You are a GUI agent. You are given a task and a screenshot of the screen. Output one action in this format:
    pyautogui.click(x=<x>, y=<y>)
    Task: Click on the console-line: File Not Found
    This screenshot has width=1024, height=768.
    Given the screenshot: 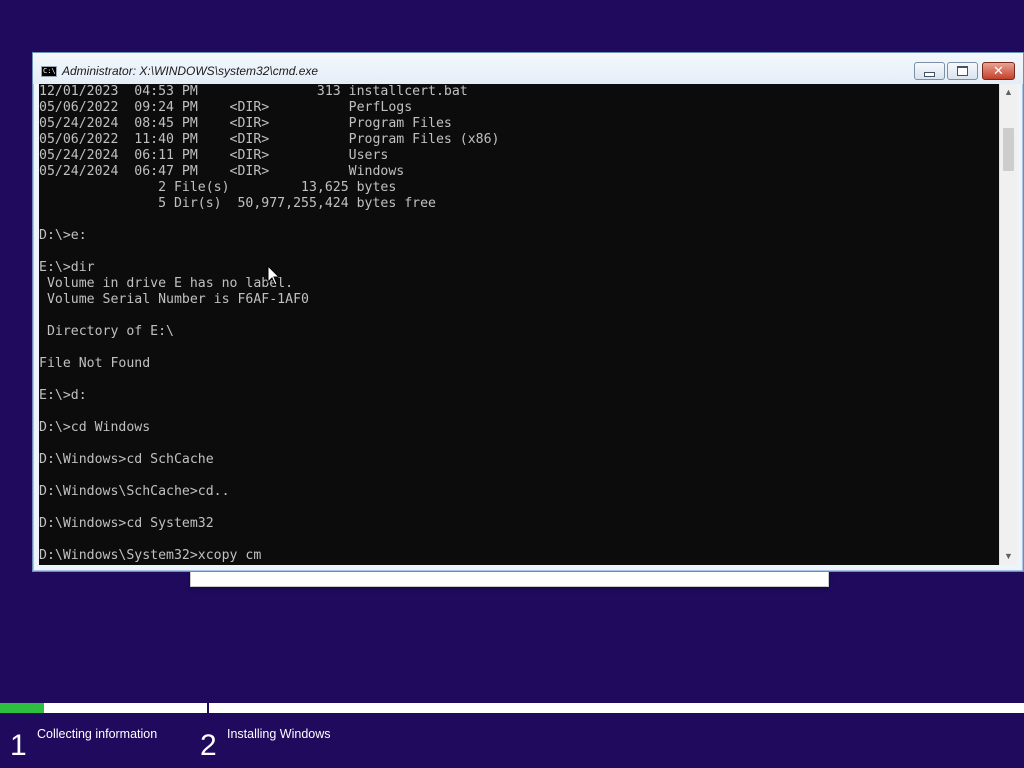 What is the action you would take?
    pyautogui.click(x=95, y=363)
    